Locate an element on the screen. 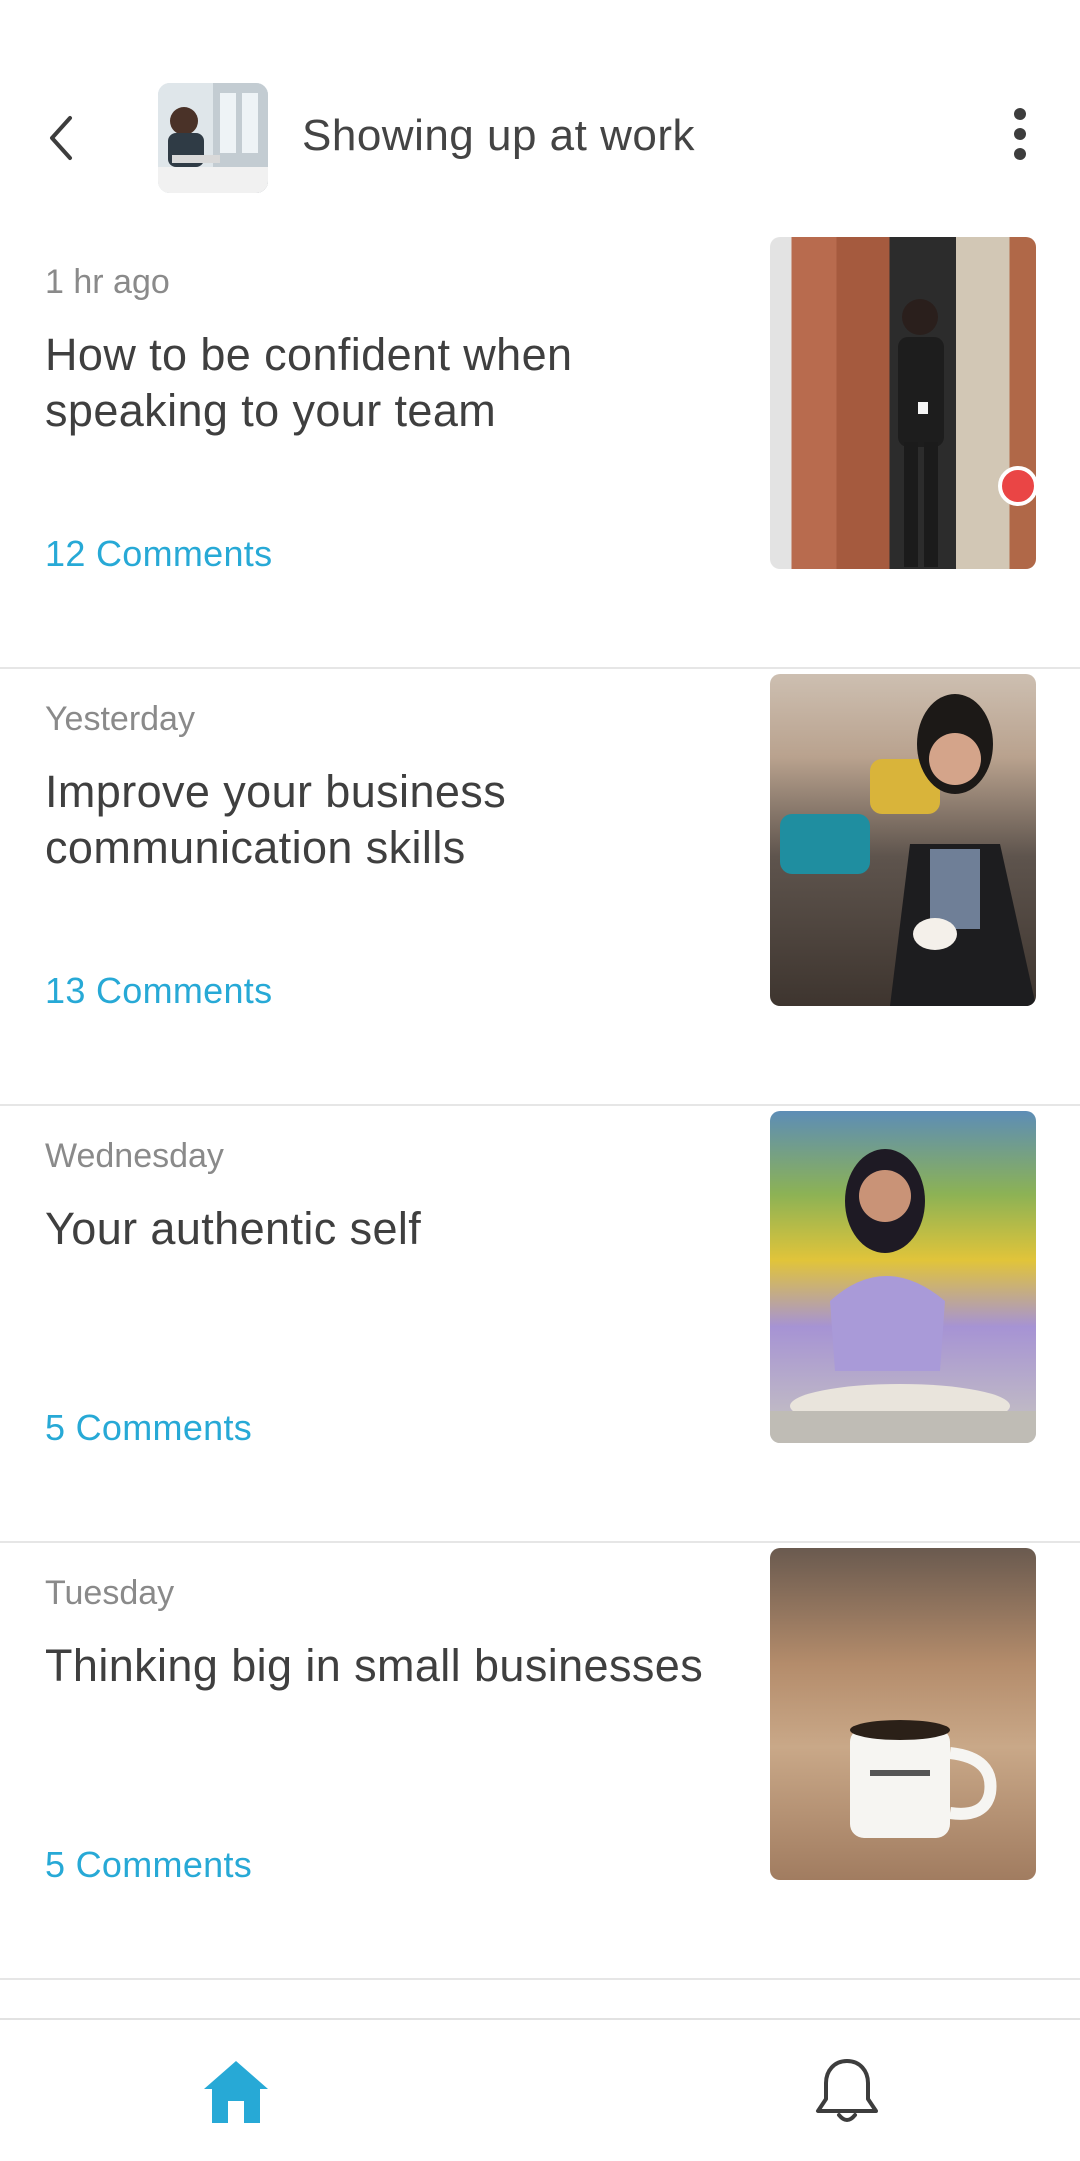 The height and width of the screenshot is (2161, 1080). top-bar: Showing up at work is located at coordinates (540, 115).